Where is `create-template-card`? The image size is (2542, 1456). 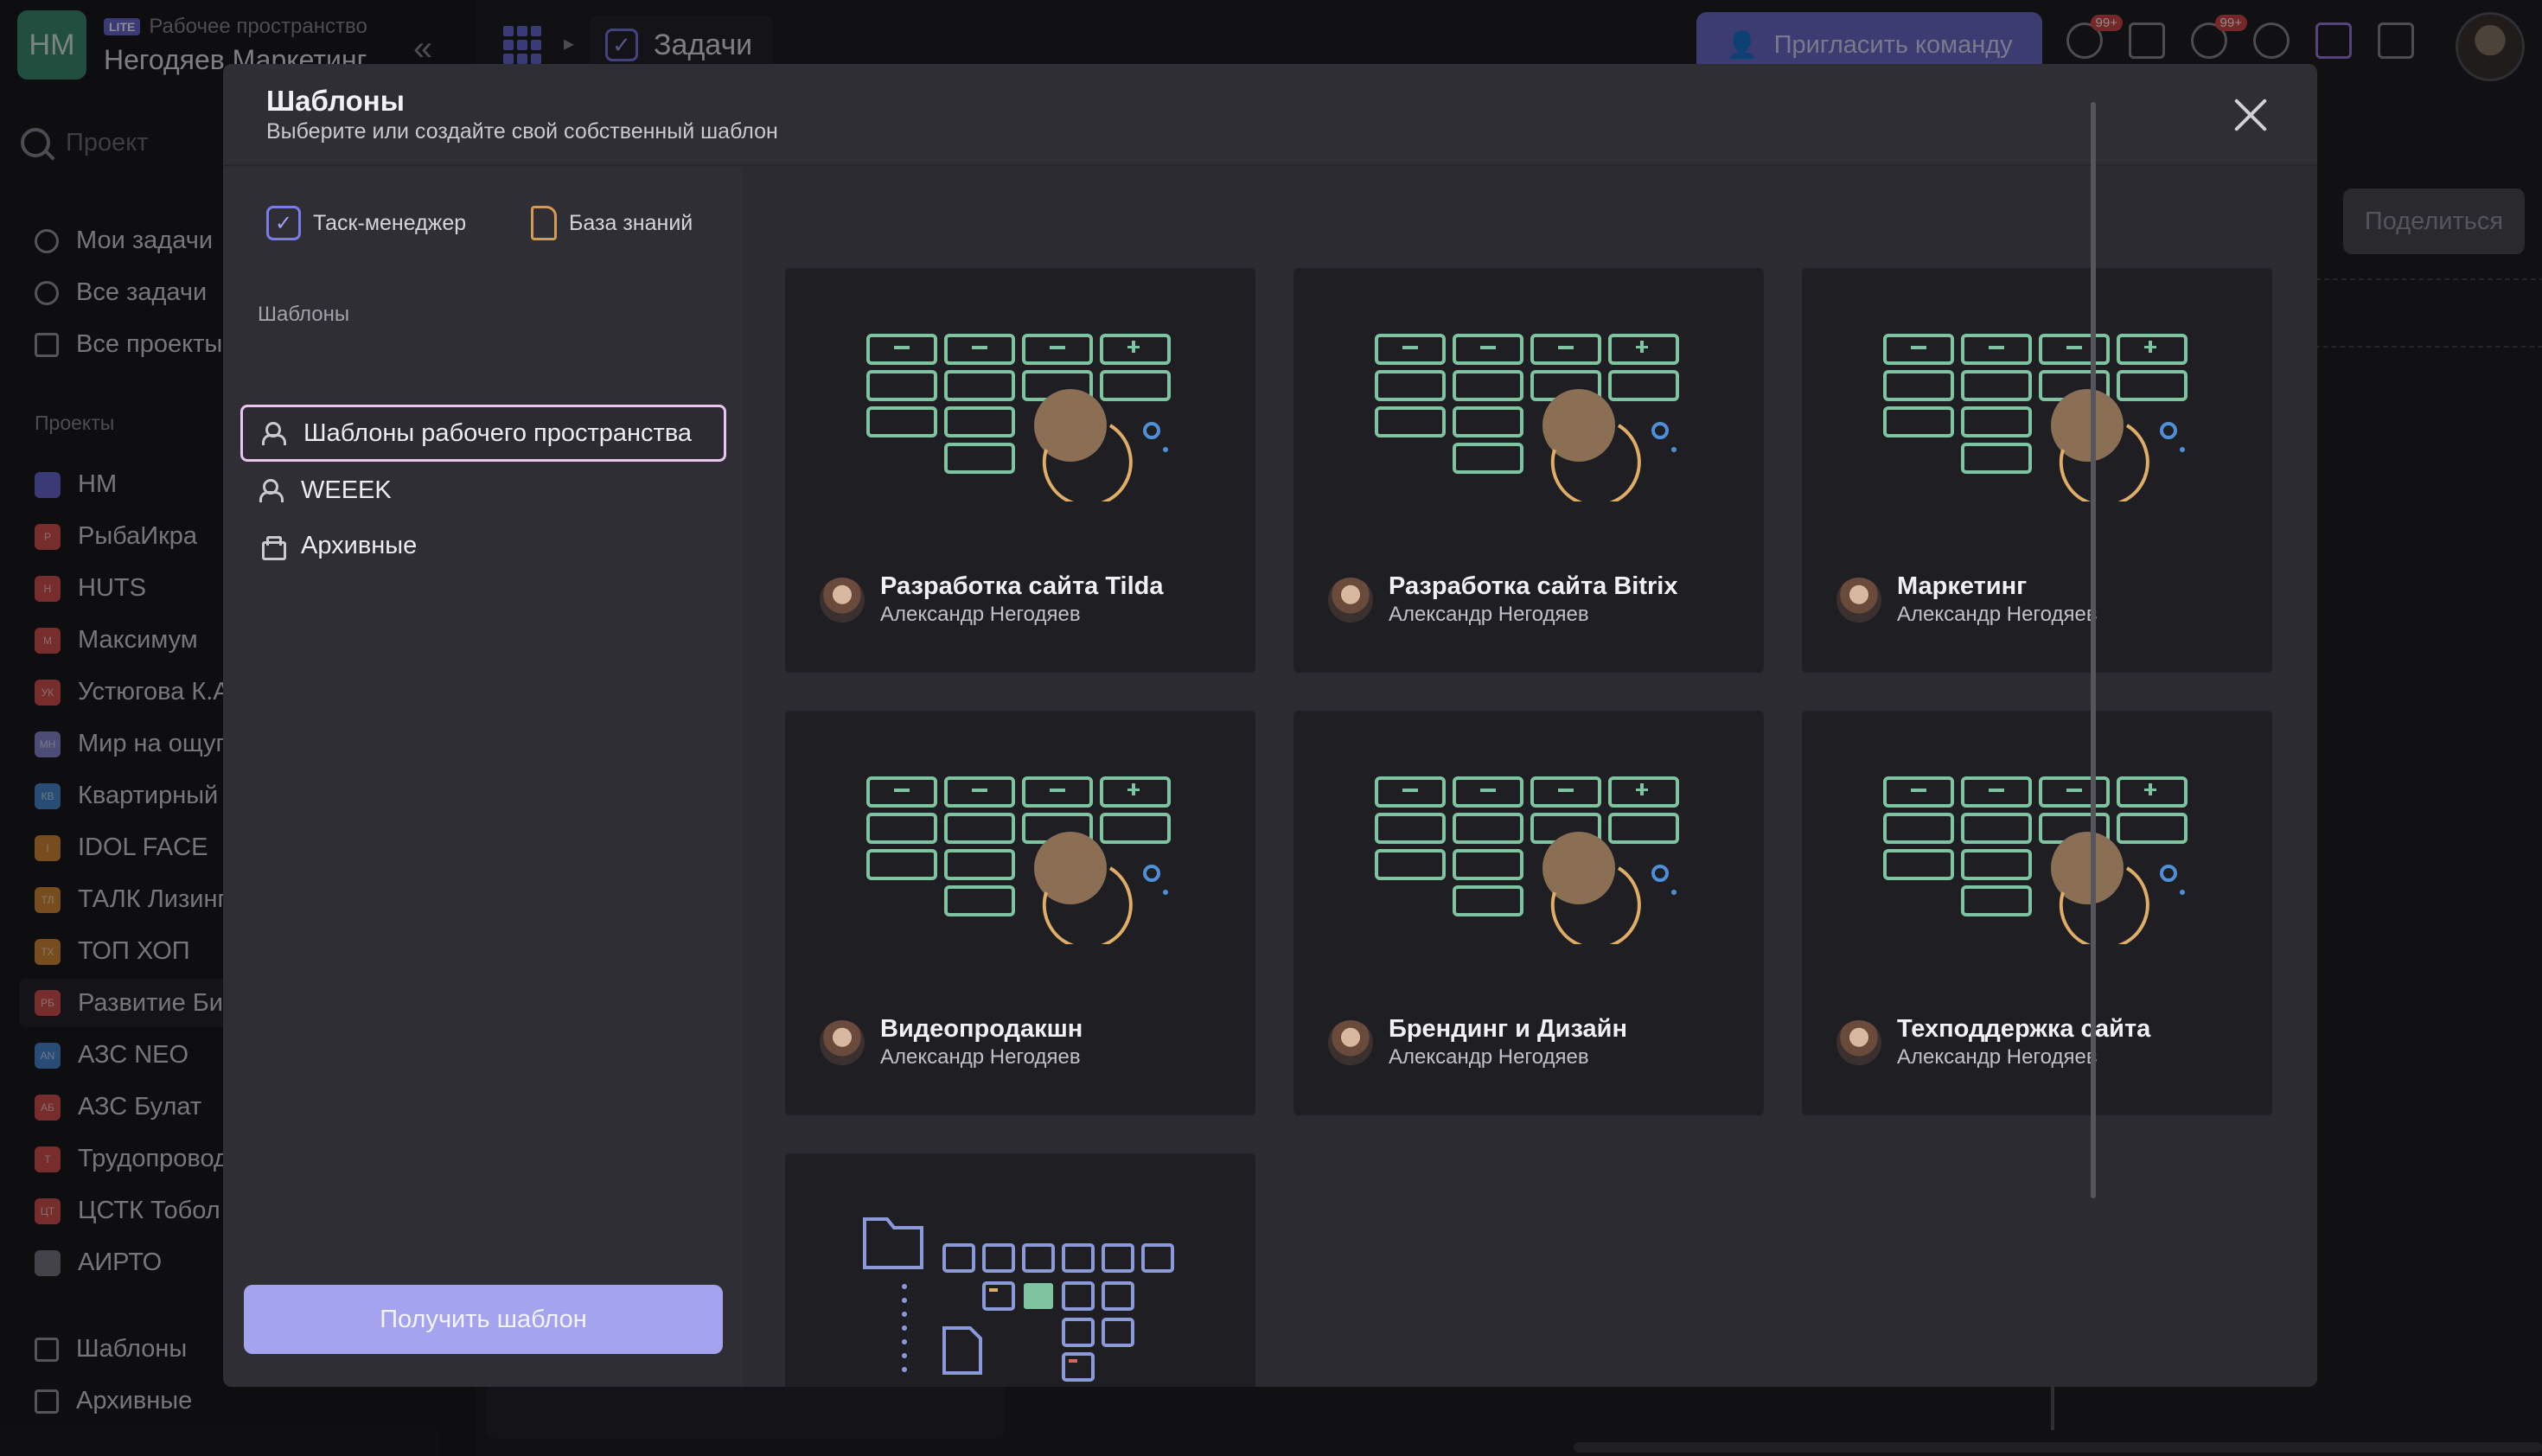
create-template-card is located at coordinates (1020, 1270).